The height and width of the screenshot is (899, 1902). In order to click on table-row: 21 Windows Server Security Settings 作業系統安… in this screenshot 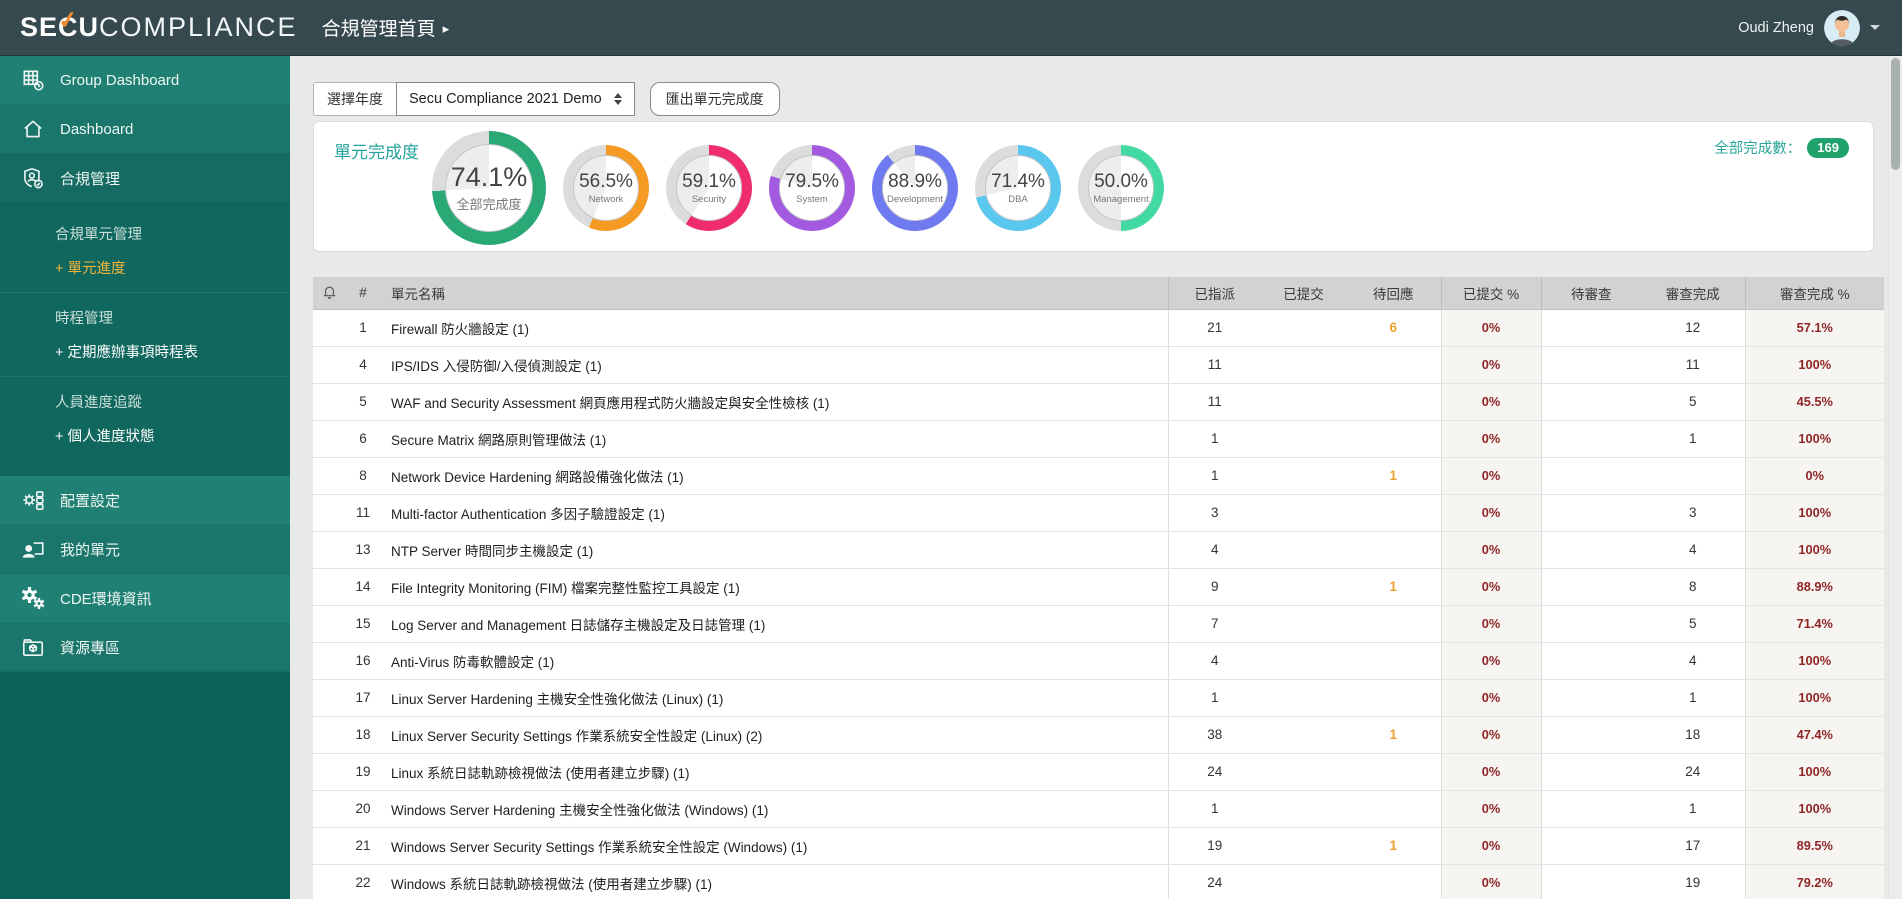, I will do `click(1098, 846)`.